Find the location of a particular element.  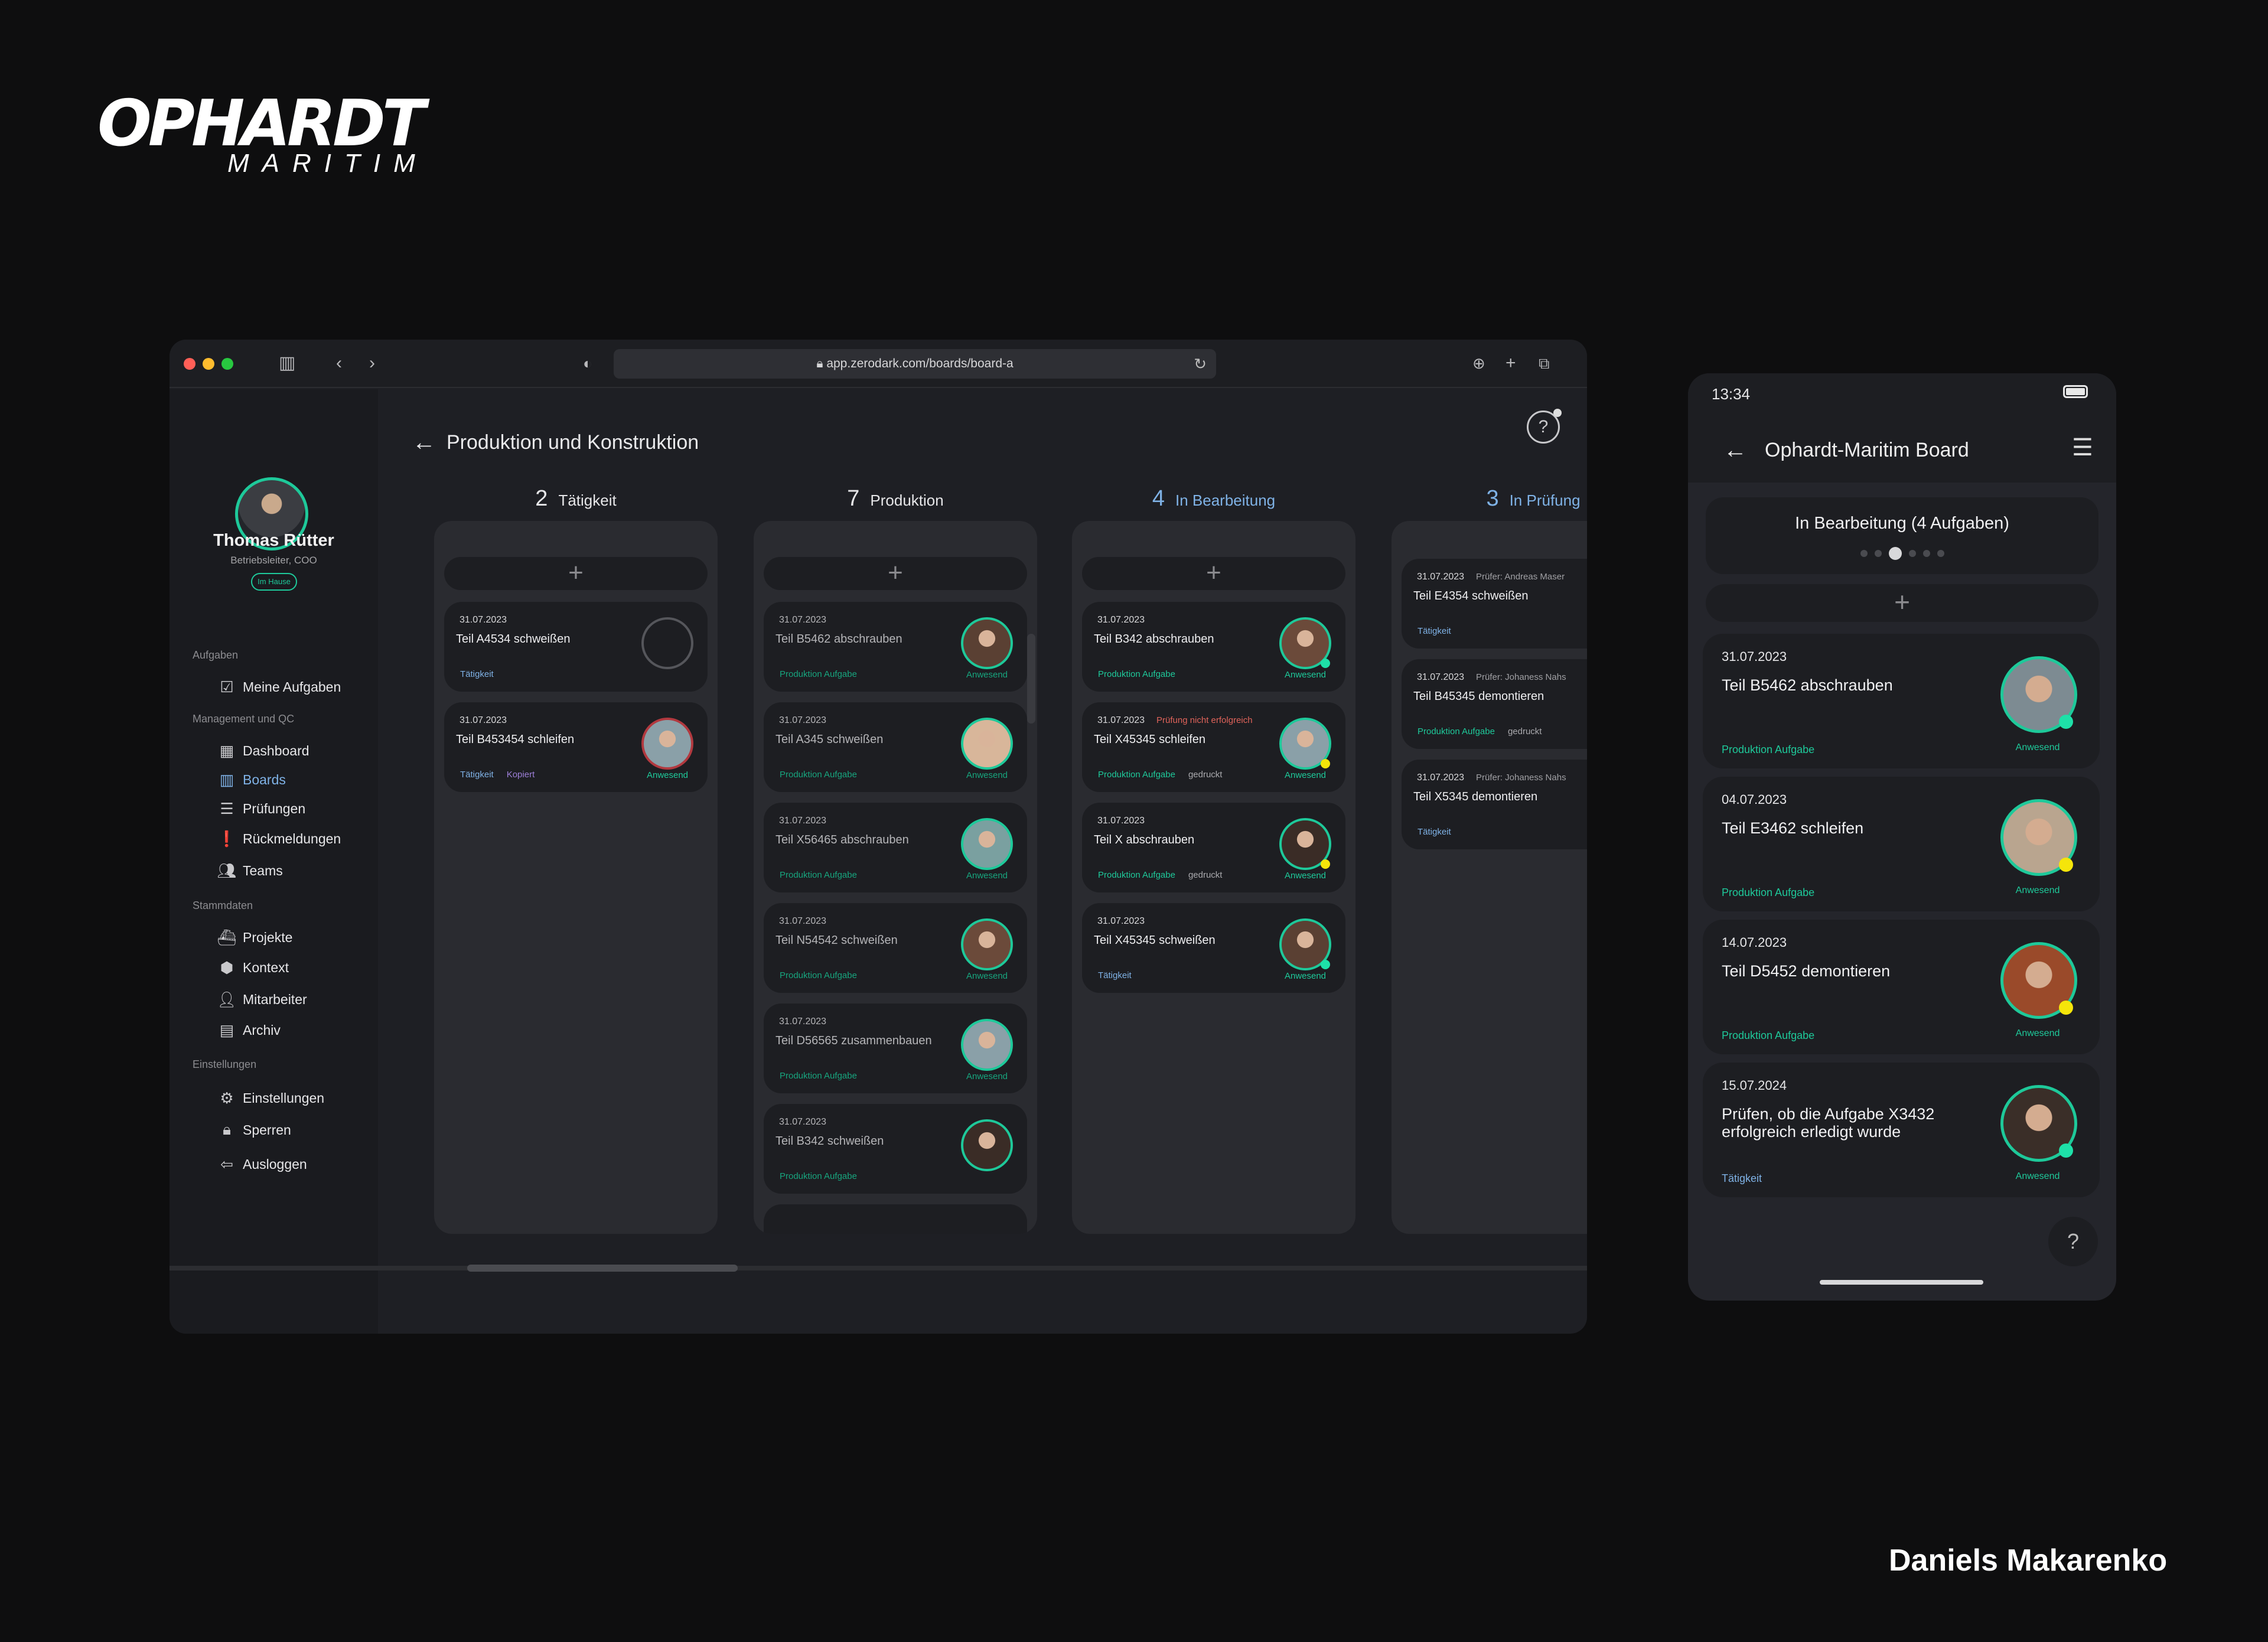

sidebar-toggle-icon: ▥ is located at coordinates (287, 363).